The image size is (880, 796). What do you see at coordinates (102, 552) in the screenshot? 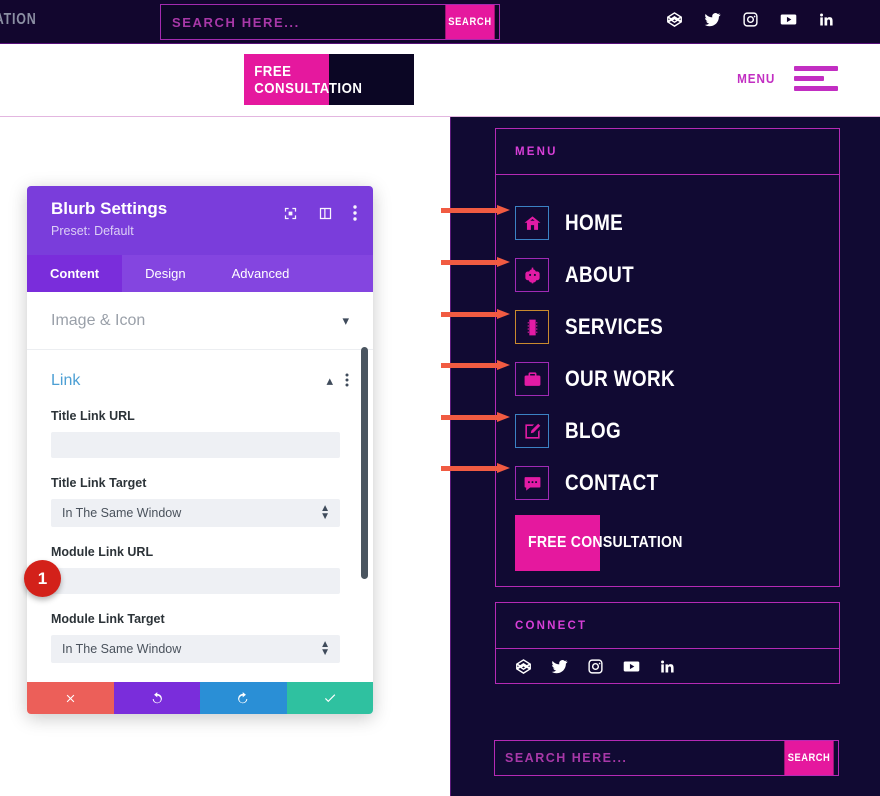
I see `field-label-module-link-url: Module Link URL` at bounding box center [102, 552].